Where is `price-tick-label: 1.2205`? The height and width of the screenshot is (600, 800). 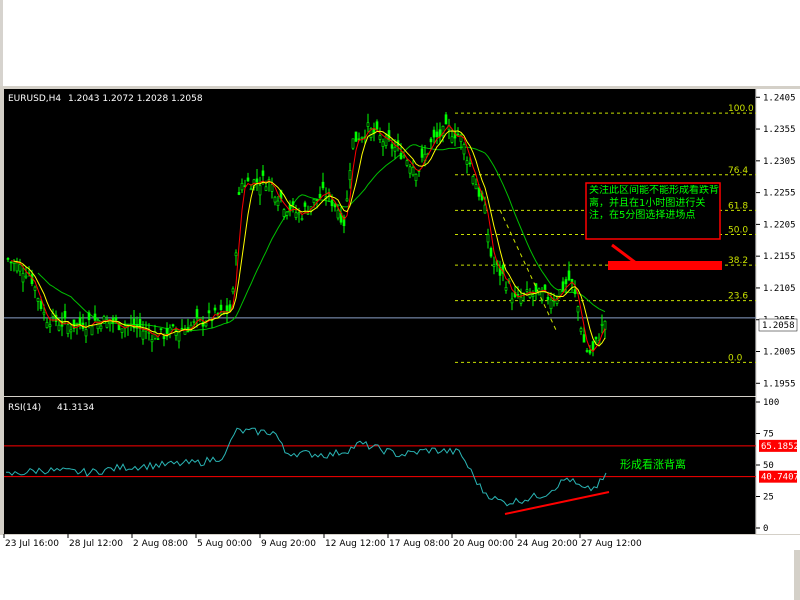 price-tick-label: 1.2205 is located at coordinates (779, 225).